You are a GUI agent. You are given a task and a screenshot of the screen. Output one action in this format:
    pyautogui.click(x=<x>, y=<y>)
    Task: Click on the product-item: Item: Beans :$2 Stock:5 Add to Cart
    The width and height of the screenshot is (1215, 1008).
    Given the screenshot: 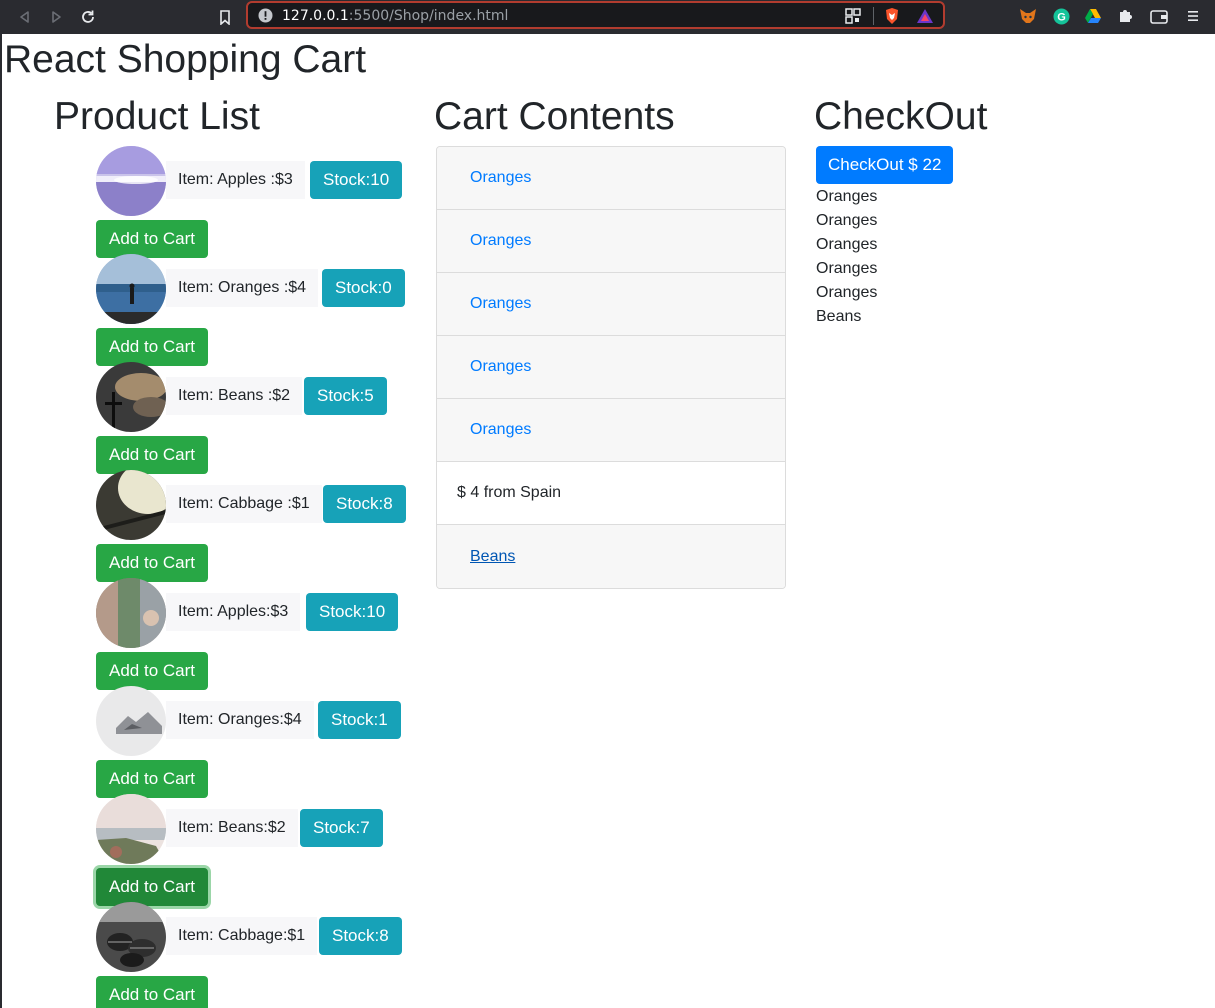 What is the action you would take?
    pyautogui.click(x=256, y=418)
    